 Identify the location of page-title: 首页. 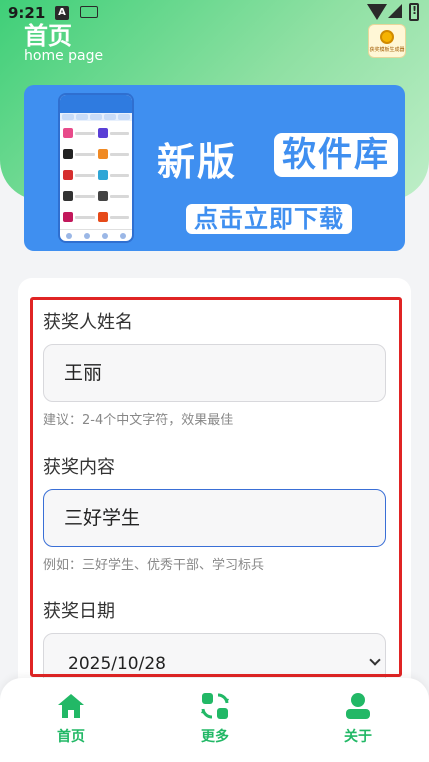
(48, 36).